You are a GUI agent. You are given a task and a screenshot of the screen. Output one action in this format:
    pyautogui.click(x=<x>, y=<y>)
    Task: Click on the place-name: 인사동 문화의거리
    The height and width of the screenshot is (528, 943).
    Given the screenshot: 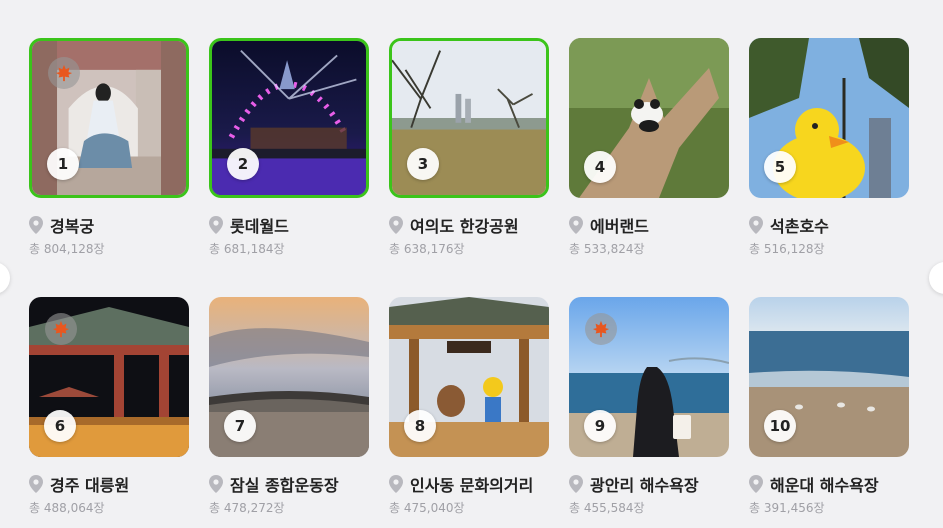 What is the action you would take?
    pyautogui.click(x=471, y=484)
    